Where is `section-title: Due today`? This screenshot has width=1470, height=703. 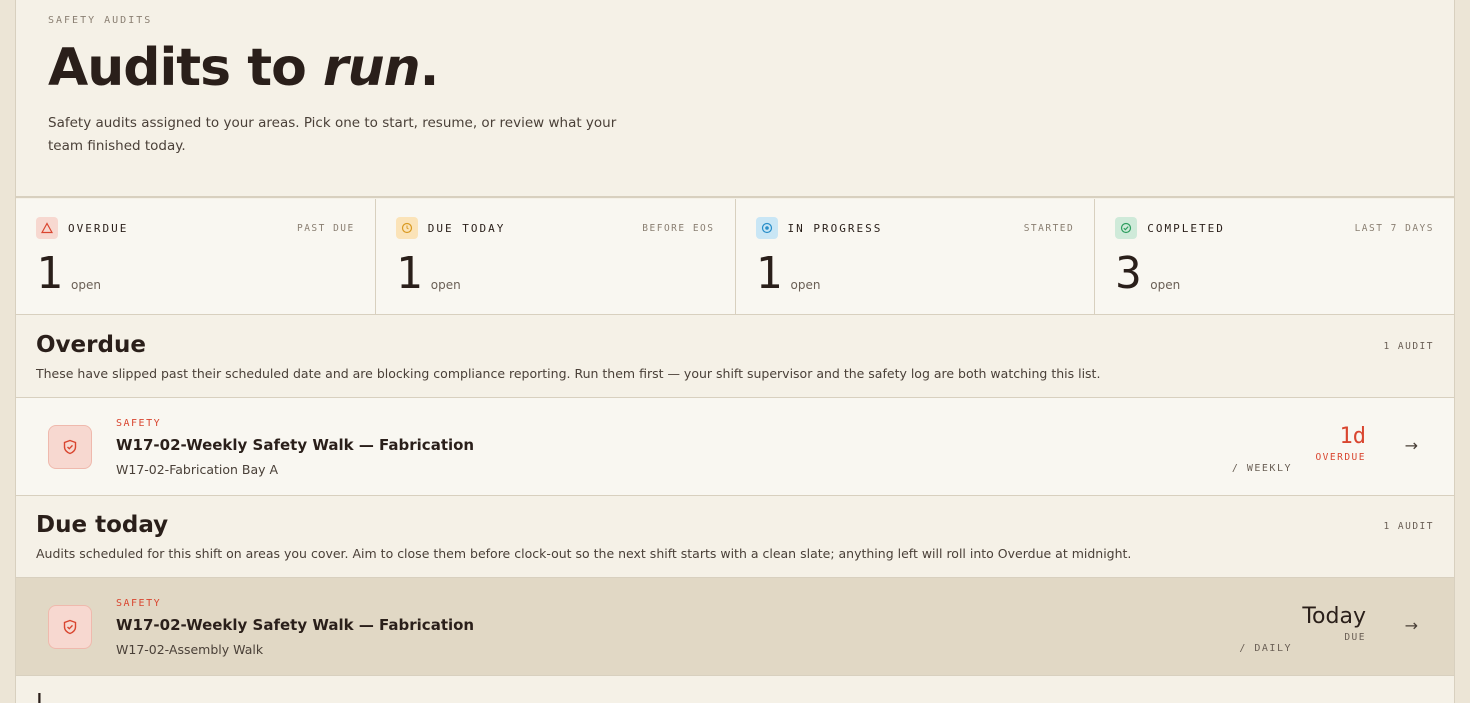 section-title: Due today is located at coordinates (102, 525).